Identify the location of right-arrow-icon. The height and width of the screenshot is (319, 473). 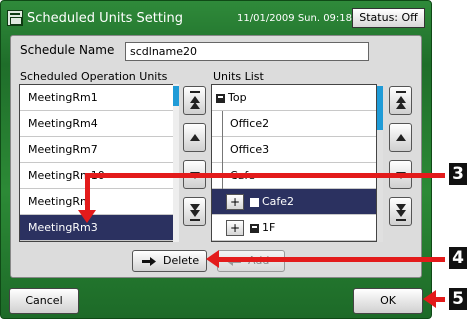
(149, 261).